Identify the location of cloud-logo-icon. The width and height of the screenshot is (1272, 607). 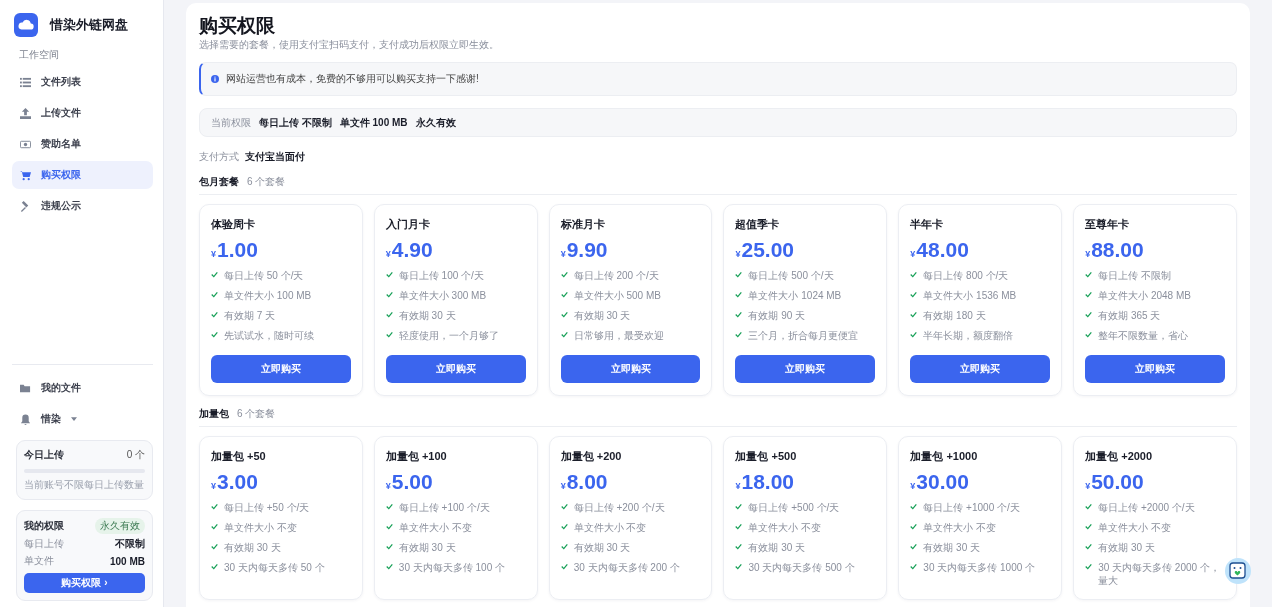
(26, 25).